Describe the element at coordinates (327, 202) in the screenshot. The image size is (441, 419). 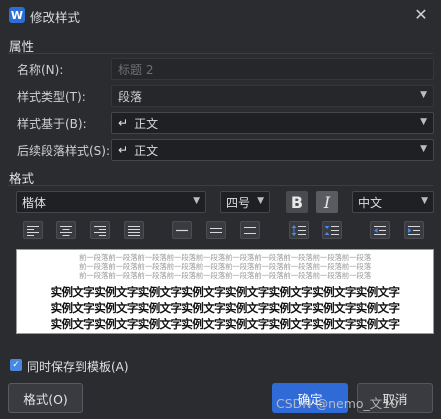
I see `italic-button: I` at that location.